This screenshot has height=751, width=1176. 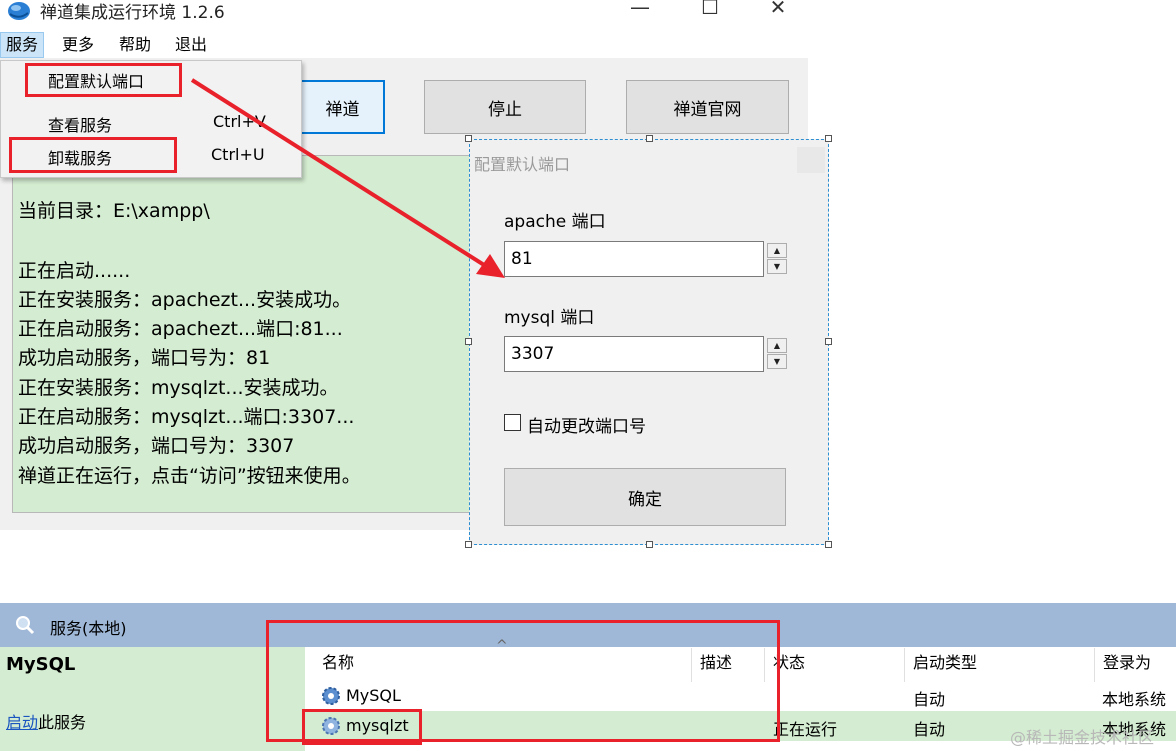 What do you see at coordinates (103, 80) in the screenshot?
I see `highlight-config-port` at bounding box center [103, 80].